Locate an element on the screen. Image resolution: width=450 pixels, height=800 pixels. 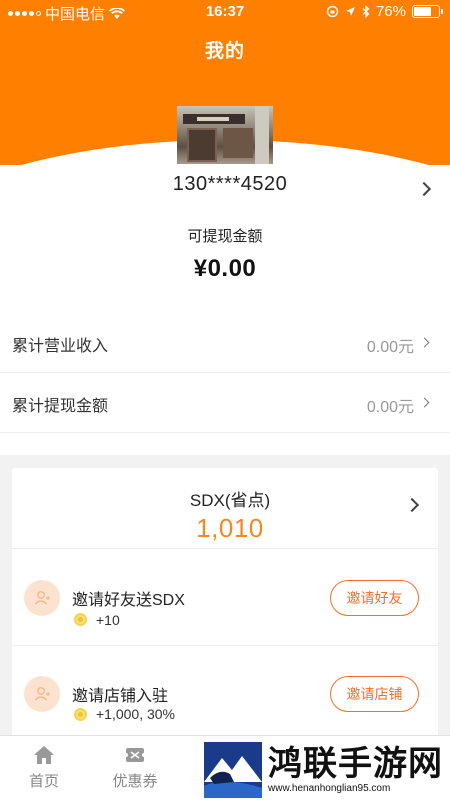
task-reward: +1,000, 30% is located at coordinates (136, 714).